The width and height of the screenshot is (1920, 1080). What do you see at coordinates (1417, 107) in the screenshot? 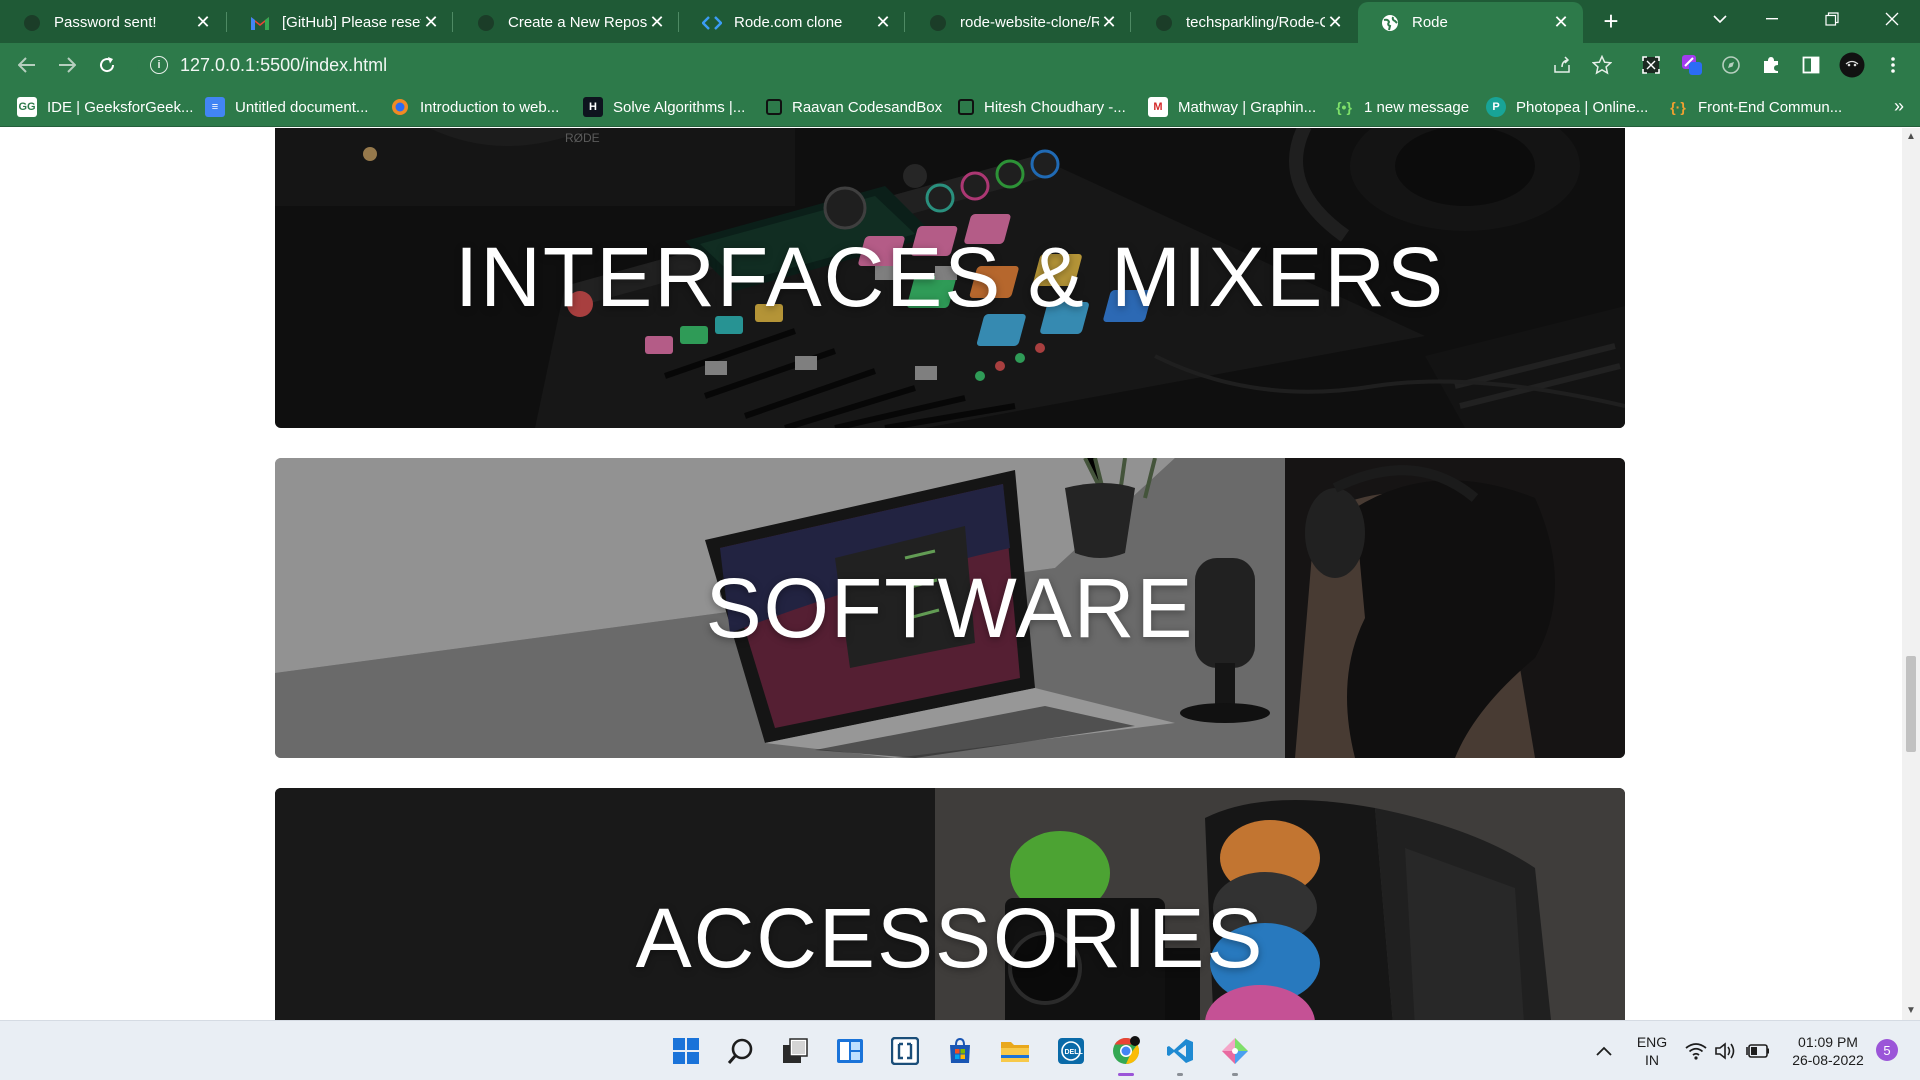
I see `bookmark-label: 1 new message` at bounding box center [1417, 107].